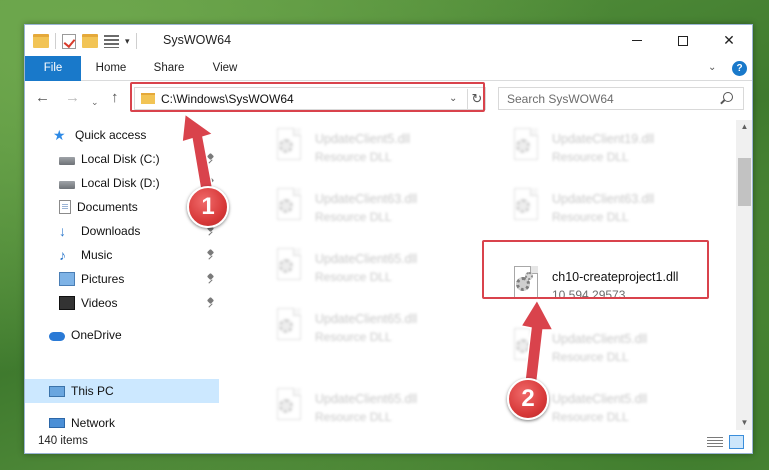  What do you see at coordinates (739, 68) in the screenshot?
I see `help-icon: ?` at bounding box center [739, 68].